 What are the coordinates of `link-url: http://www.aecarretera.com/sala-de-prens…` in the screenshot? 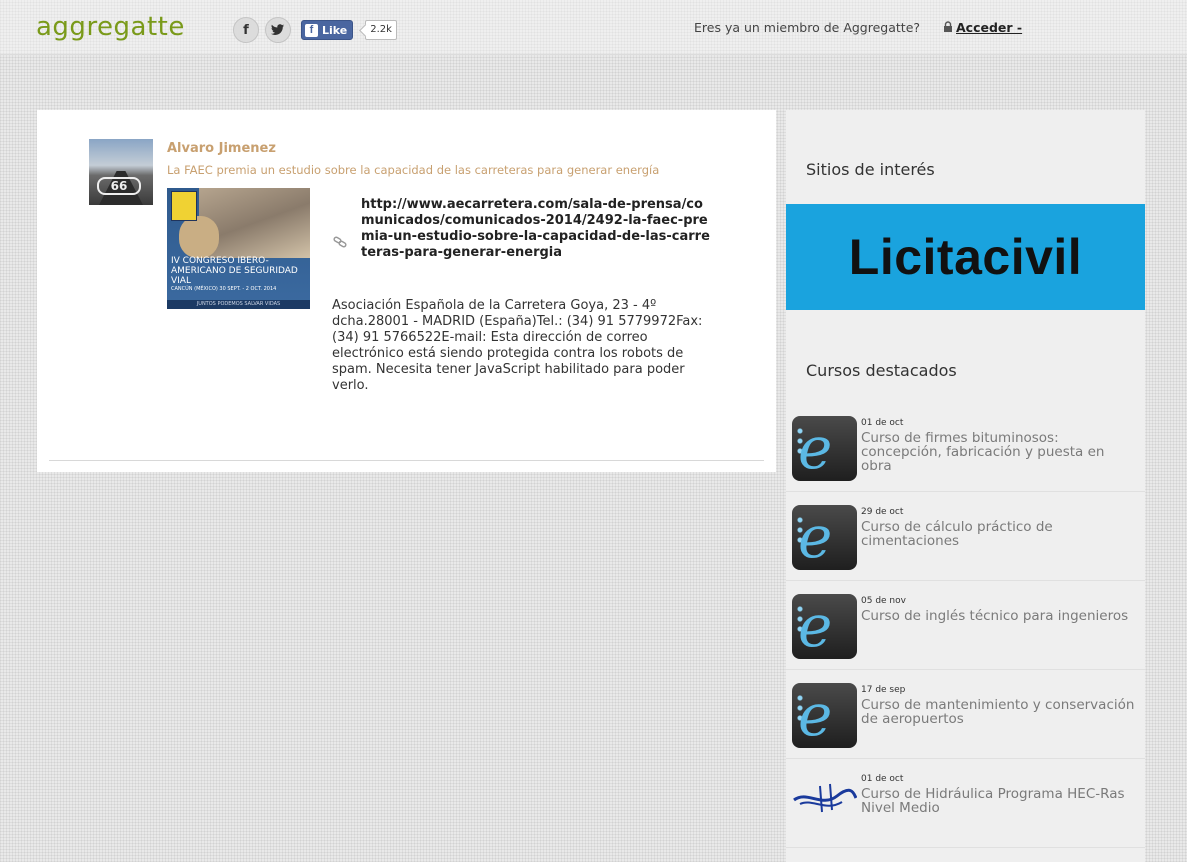 It's located at (538, 229).